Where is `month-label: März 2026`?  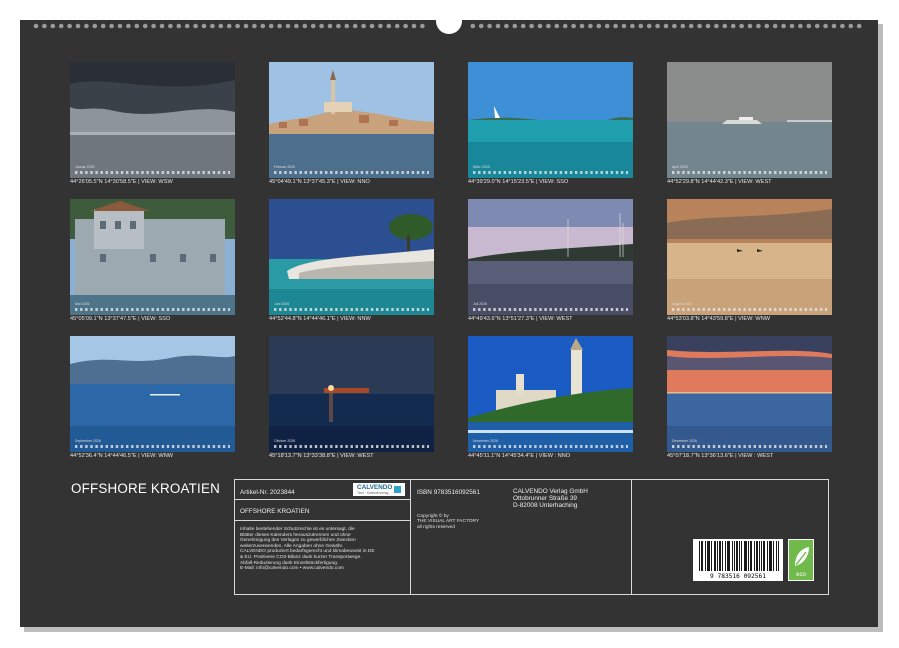
month-label: März 2026 is located at coordinates (481, 167).